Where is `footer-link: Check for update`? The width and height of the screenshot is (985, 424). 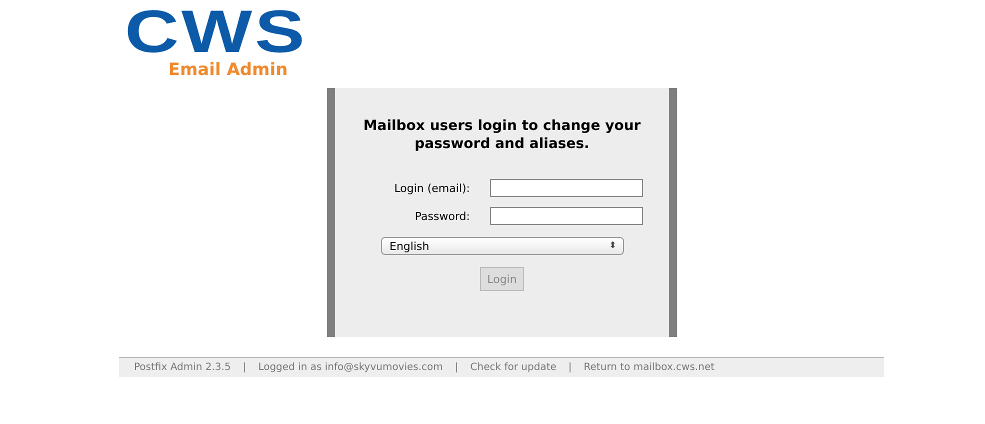
footer-link: Check for update is located at coordinates (513, 367).